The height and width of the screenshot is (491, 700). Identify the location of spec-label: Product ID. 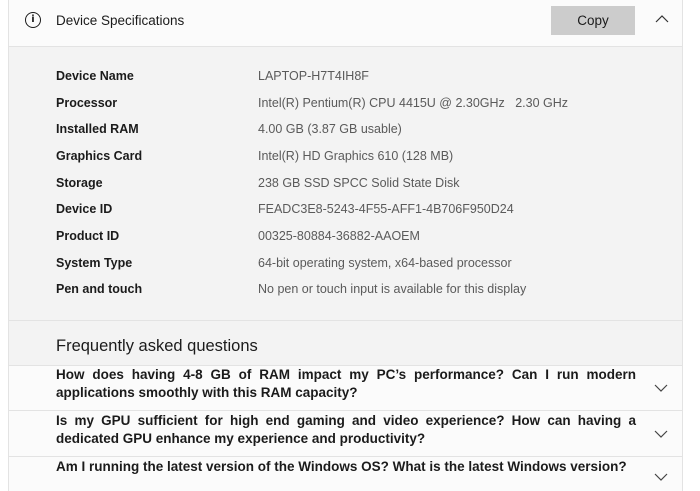
(88, 236).